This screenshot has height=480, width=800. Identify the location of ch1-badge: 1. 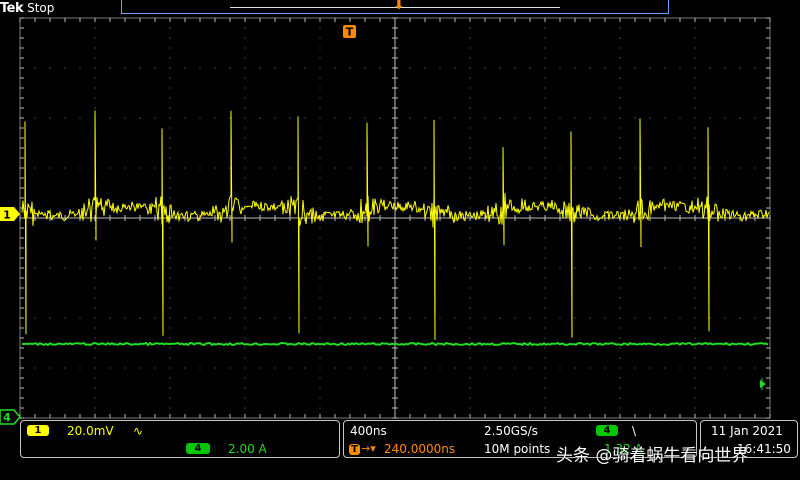
(38, 430).